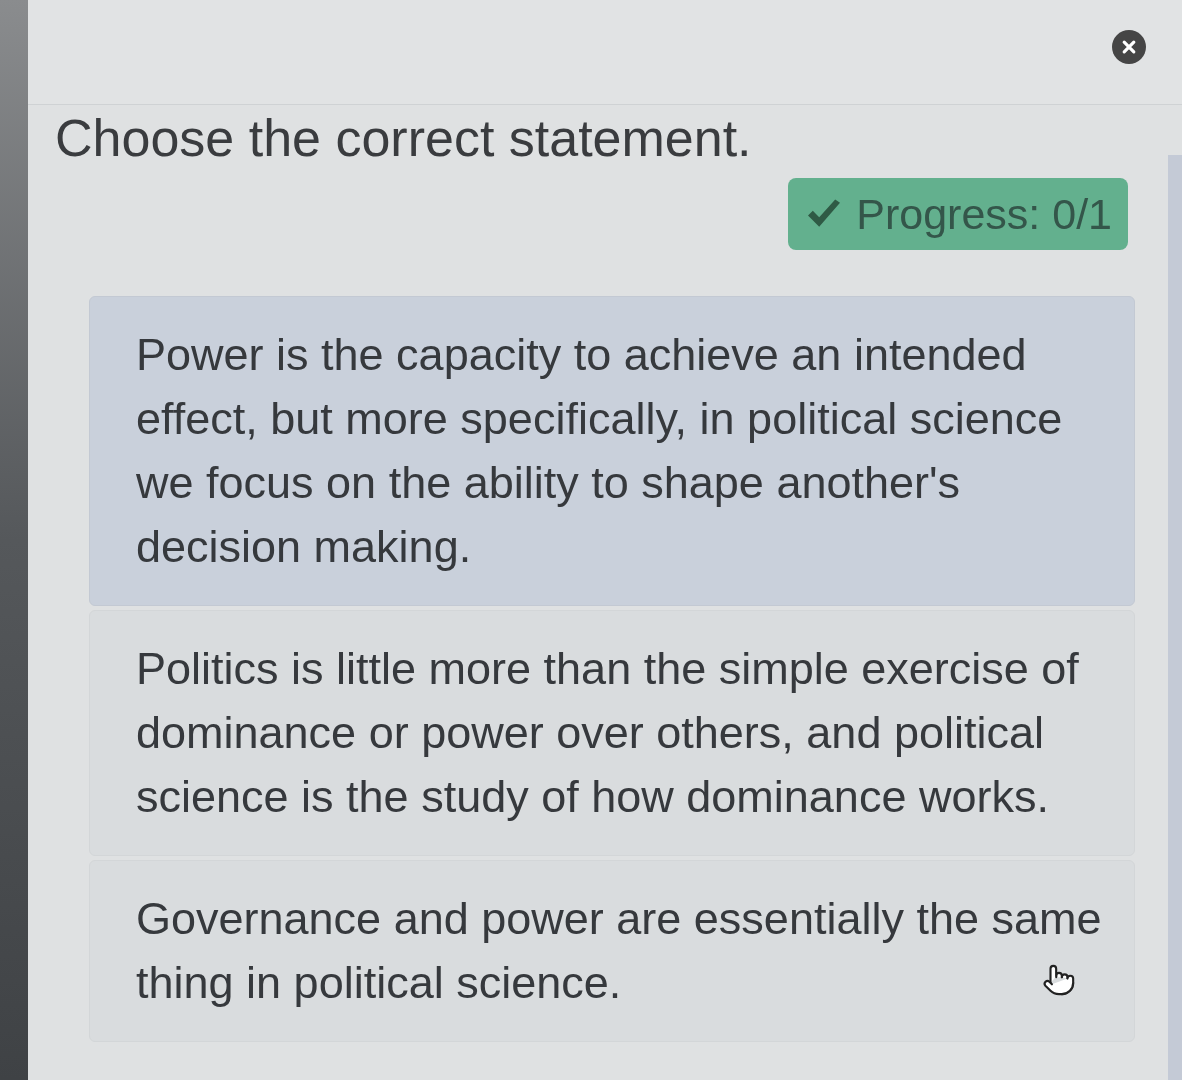 The image size is (1182, 1080). What do you see at coordinates (1175, 617) in the screenshot?
I see `scrollbar` at bounding box center [1175, 617].